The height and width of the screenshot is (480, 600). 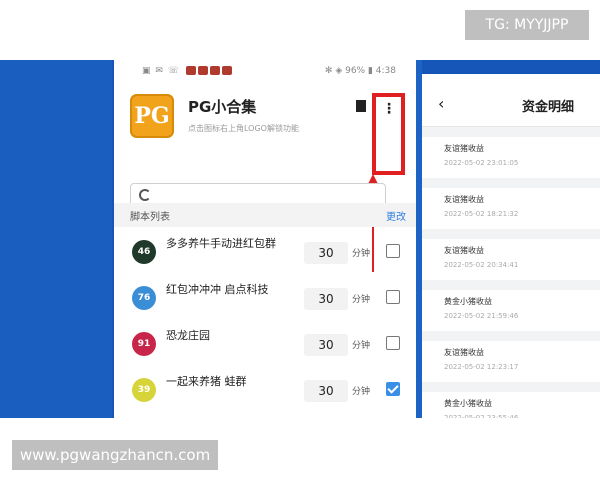 What do you see at coordinates (360, 71) in the screenshot?
I see `status-right: ✻ ◈ 96% ▮ 4:38` at bounding box center [360, 71].